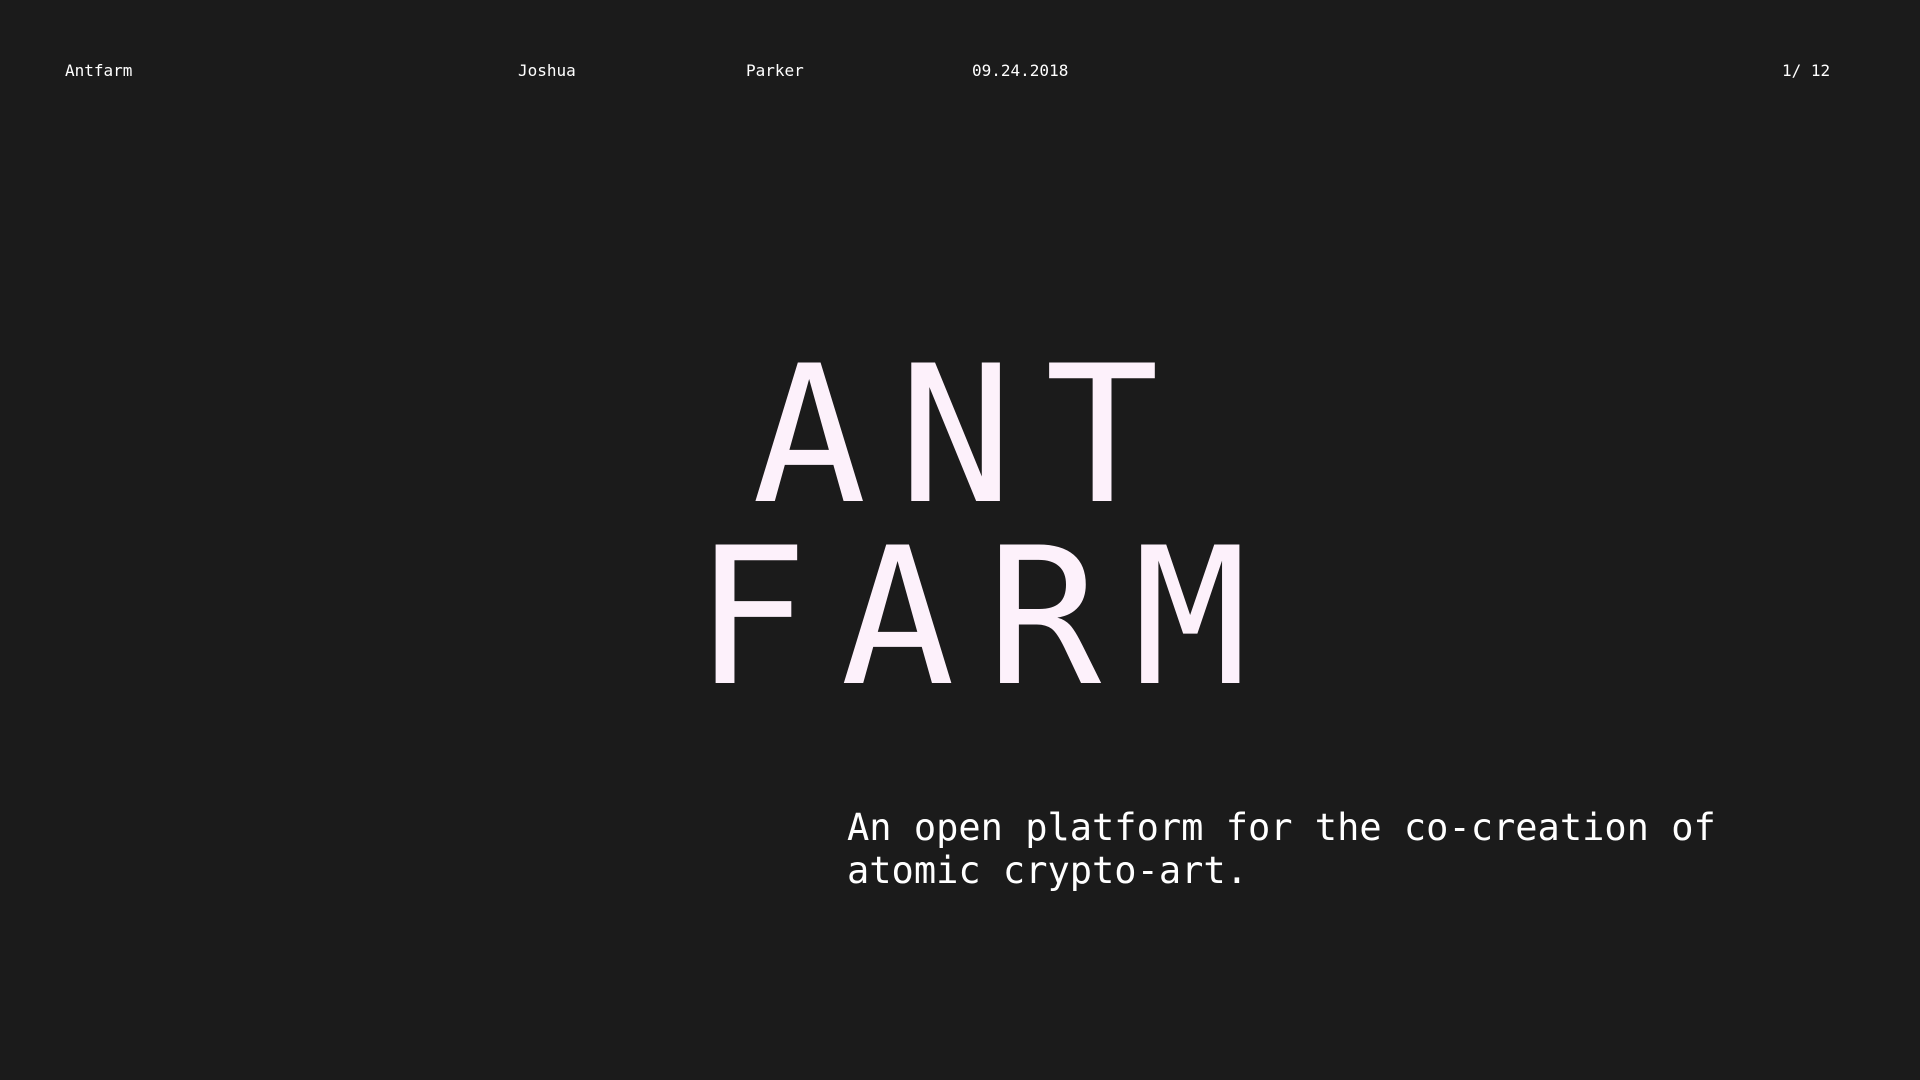 This screenshot has height=1080, width=1920. Describe the element at coordinates (972, 435) in the screenshot. I see `hero-title-line-1: ANT` at that location.